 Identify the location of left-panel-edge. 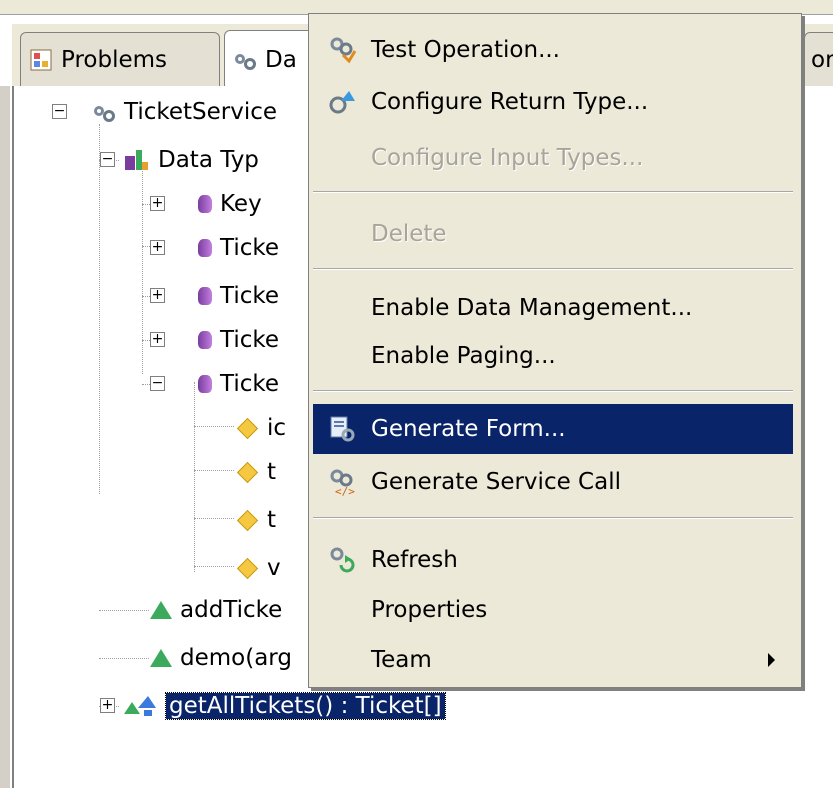
(5, 437).